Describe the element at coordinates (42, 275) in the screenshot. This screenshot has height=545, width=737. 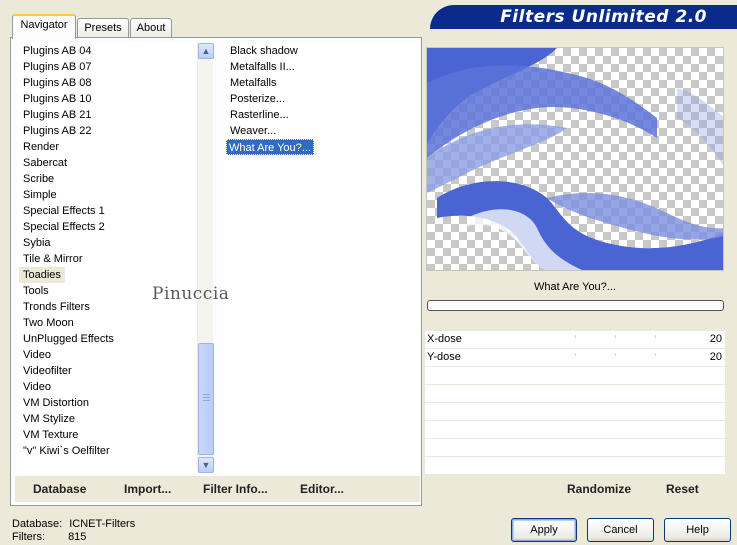
I see `category-item: Toadies` at that location.